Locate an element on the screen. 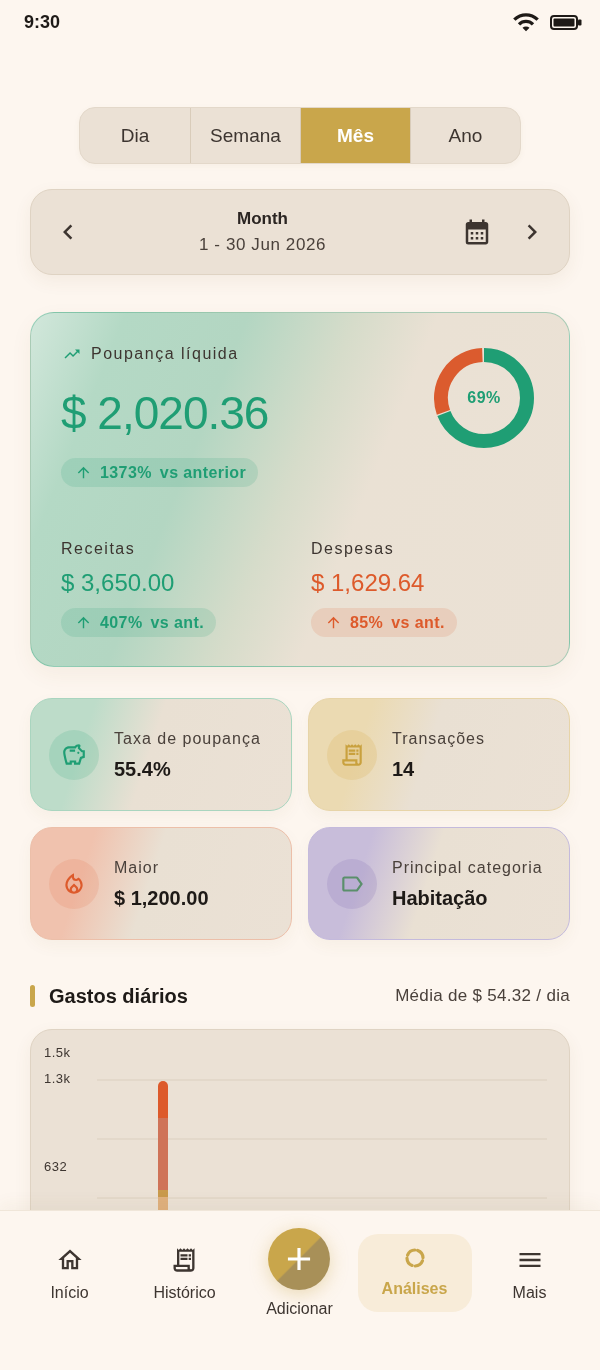 The width and height of the screenshot is (600, 1370). donut-percentage: 69% is located at coordinates (484, 398).